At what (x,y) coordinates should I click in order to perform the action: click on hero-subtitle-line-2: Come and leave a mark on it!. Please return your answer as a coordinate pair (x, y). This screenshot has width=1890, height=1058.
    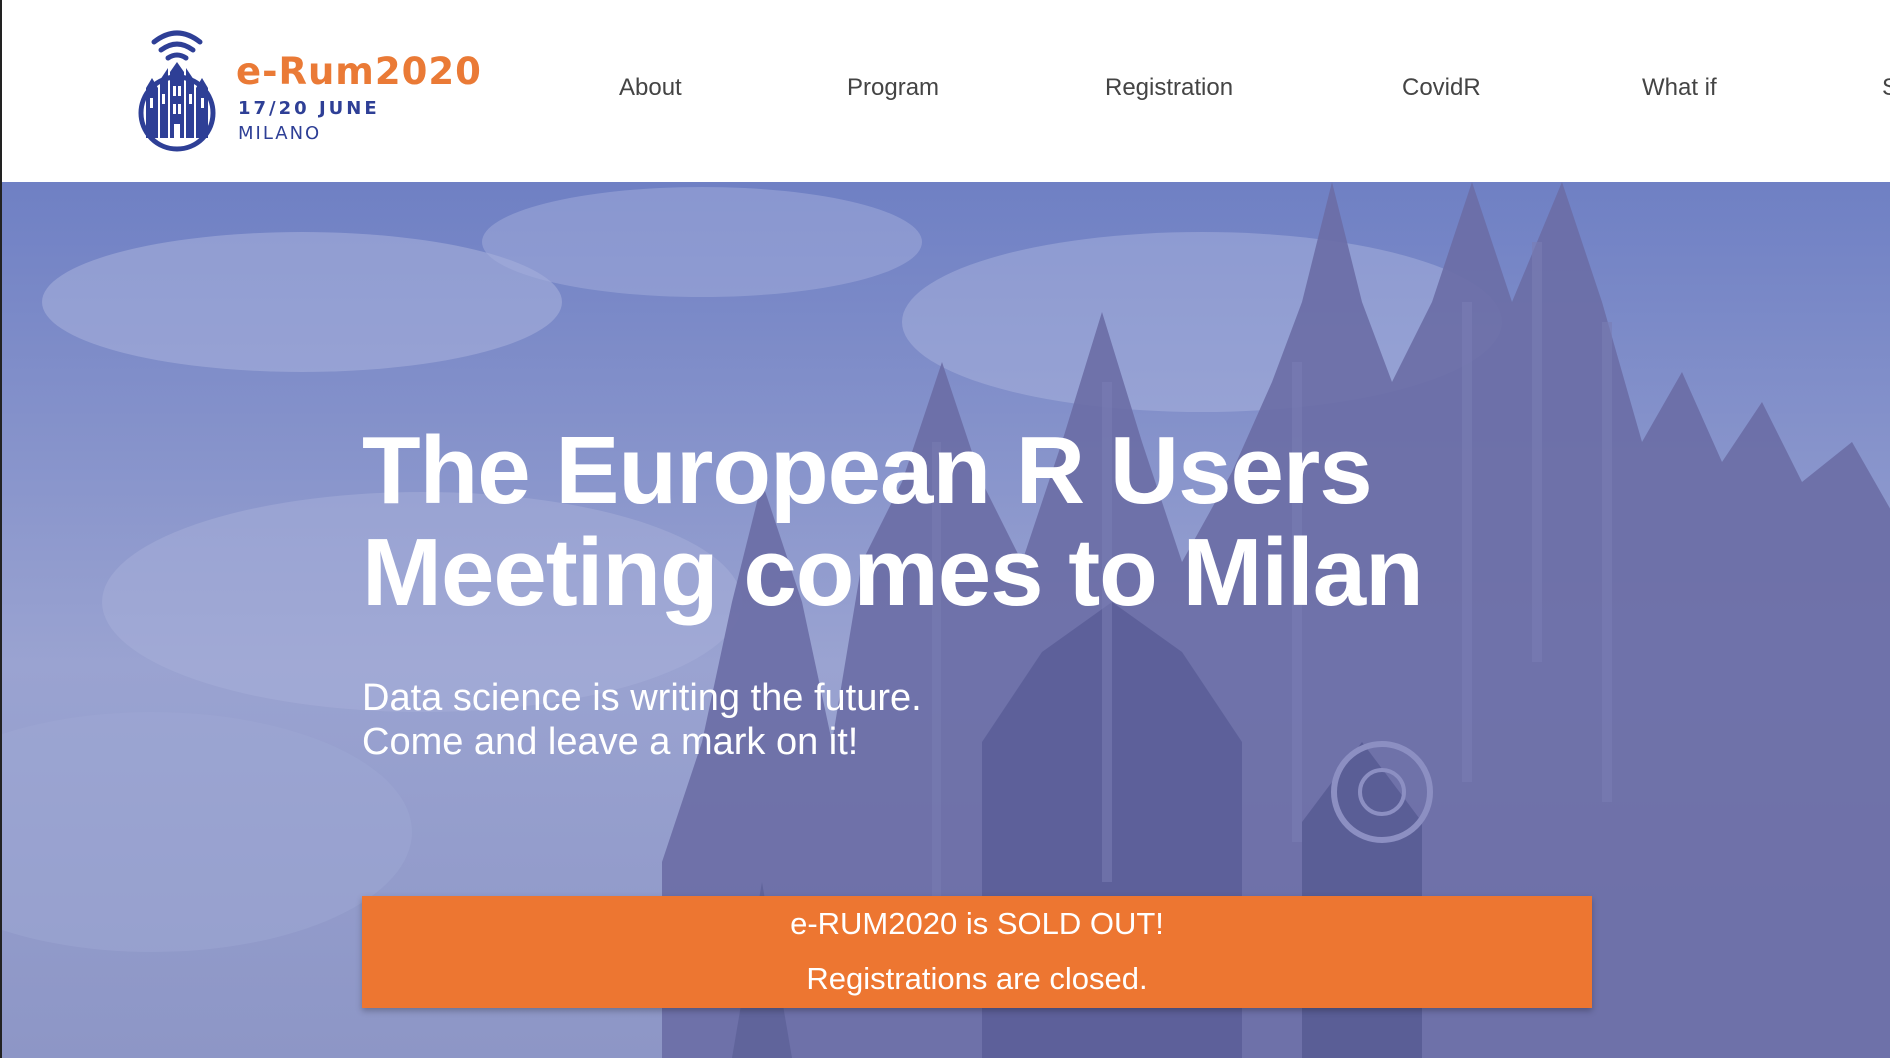
    Looking at the image, I should click on (610, 742).